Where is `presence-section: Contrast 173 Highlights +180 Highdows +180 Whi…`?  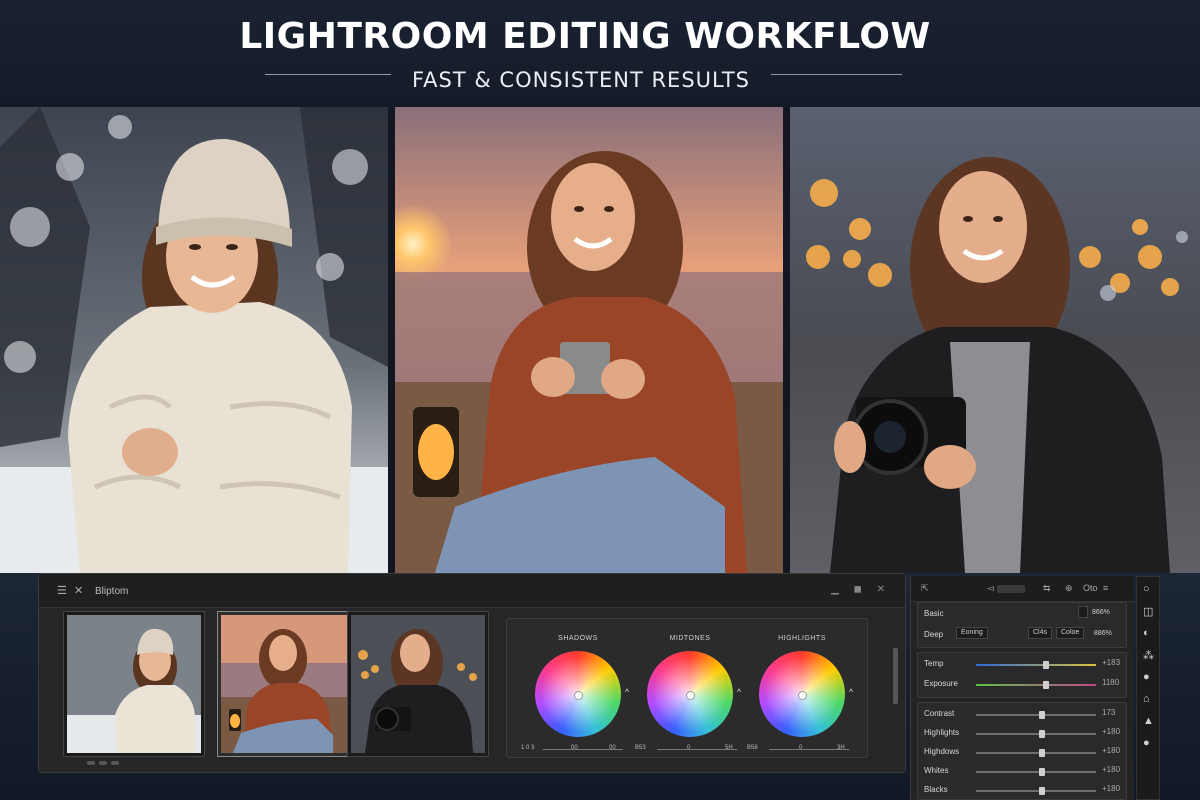
presence-section: Contrast 173 Highlights +180 Highdows +180 Whi… is located at coordinates (1022, 751).